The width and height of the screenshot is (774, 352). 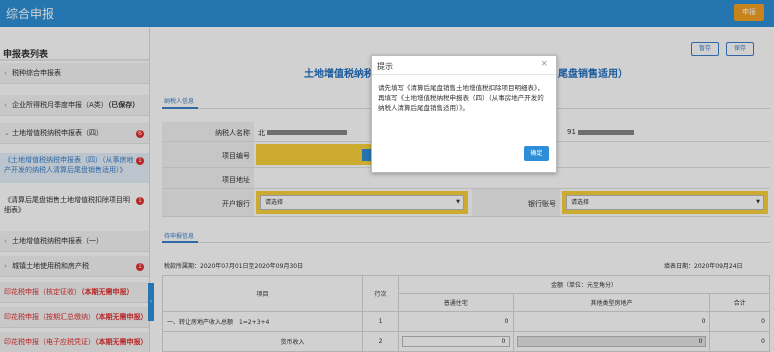 I want to click on close-icon: ×, so click(x=544, y=64).